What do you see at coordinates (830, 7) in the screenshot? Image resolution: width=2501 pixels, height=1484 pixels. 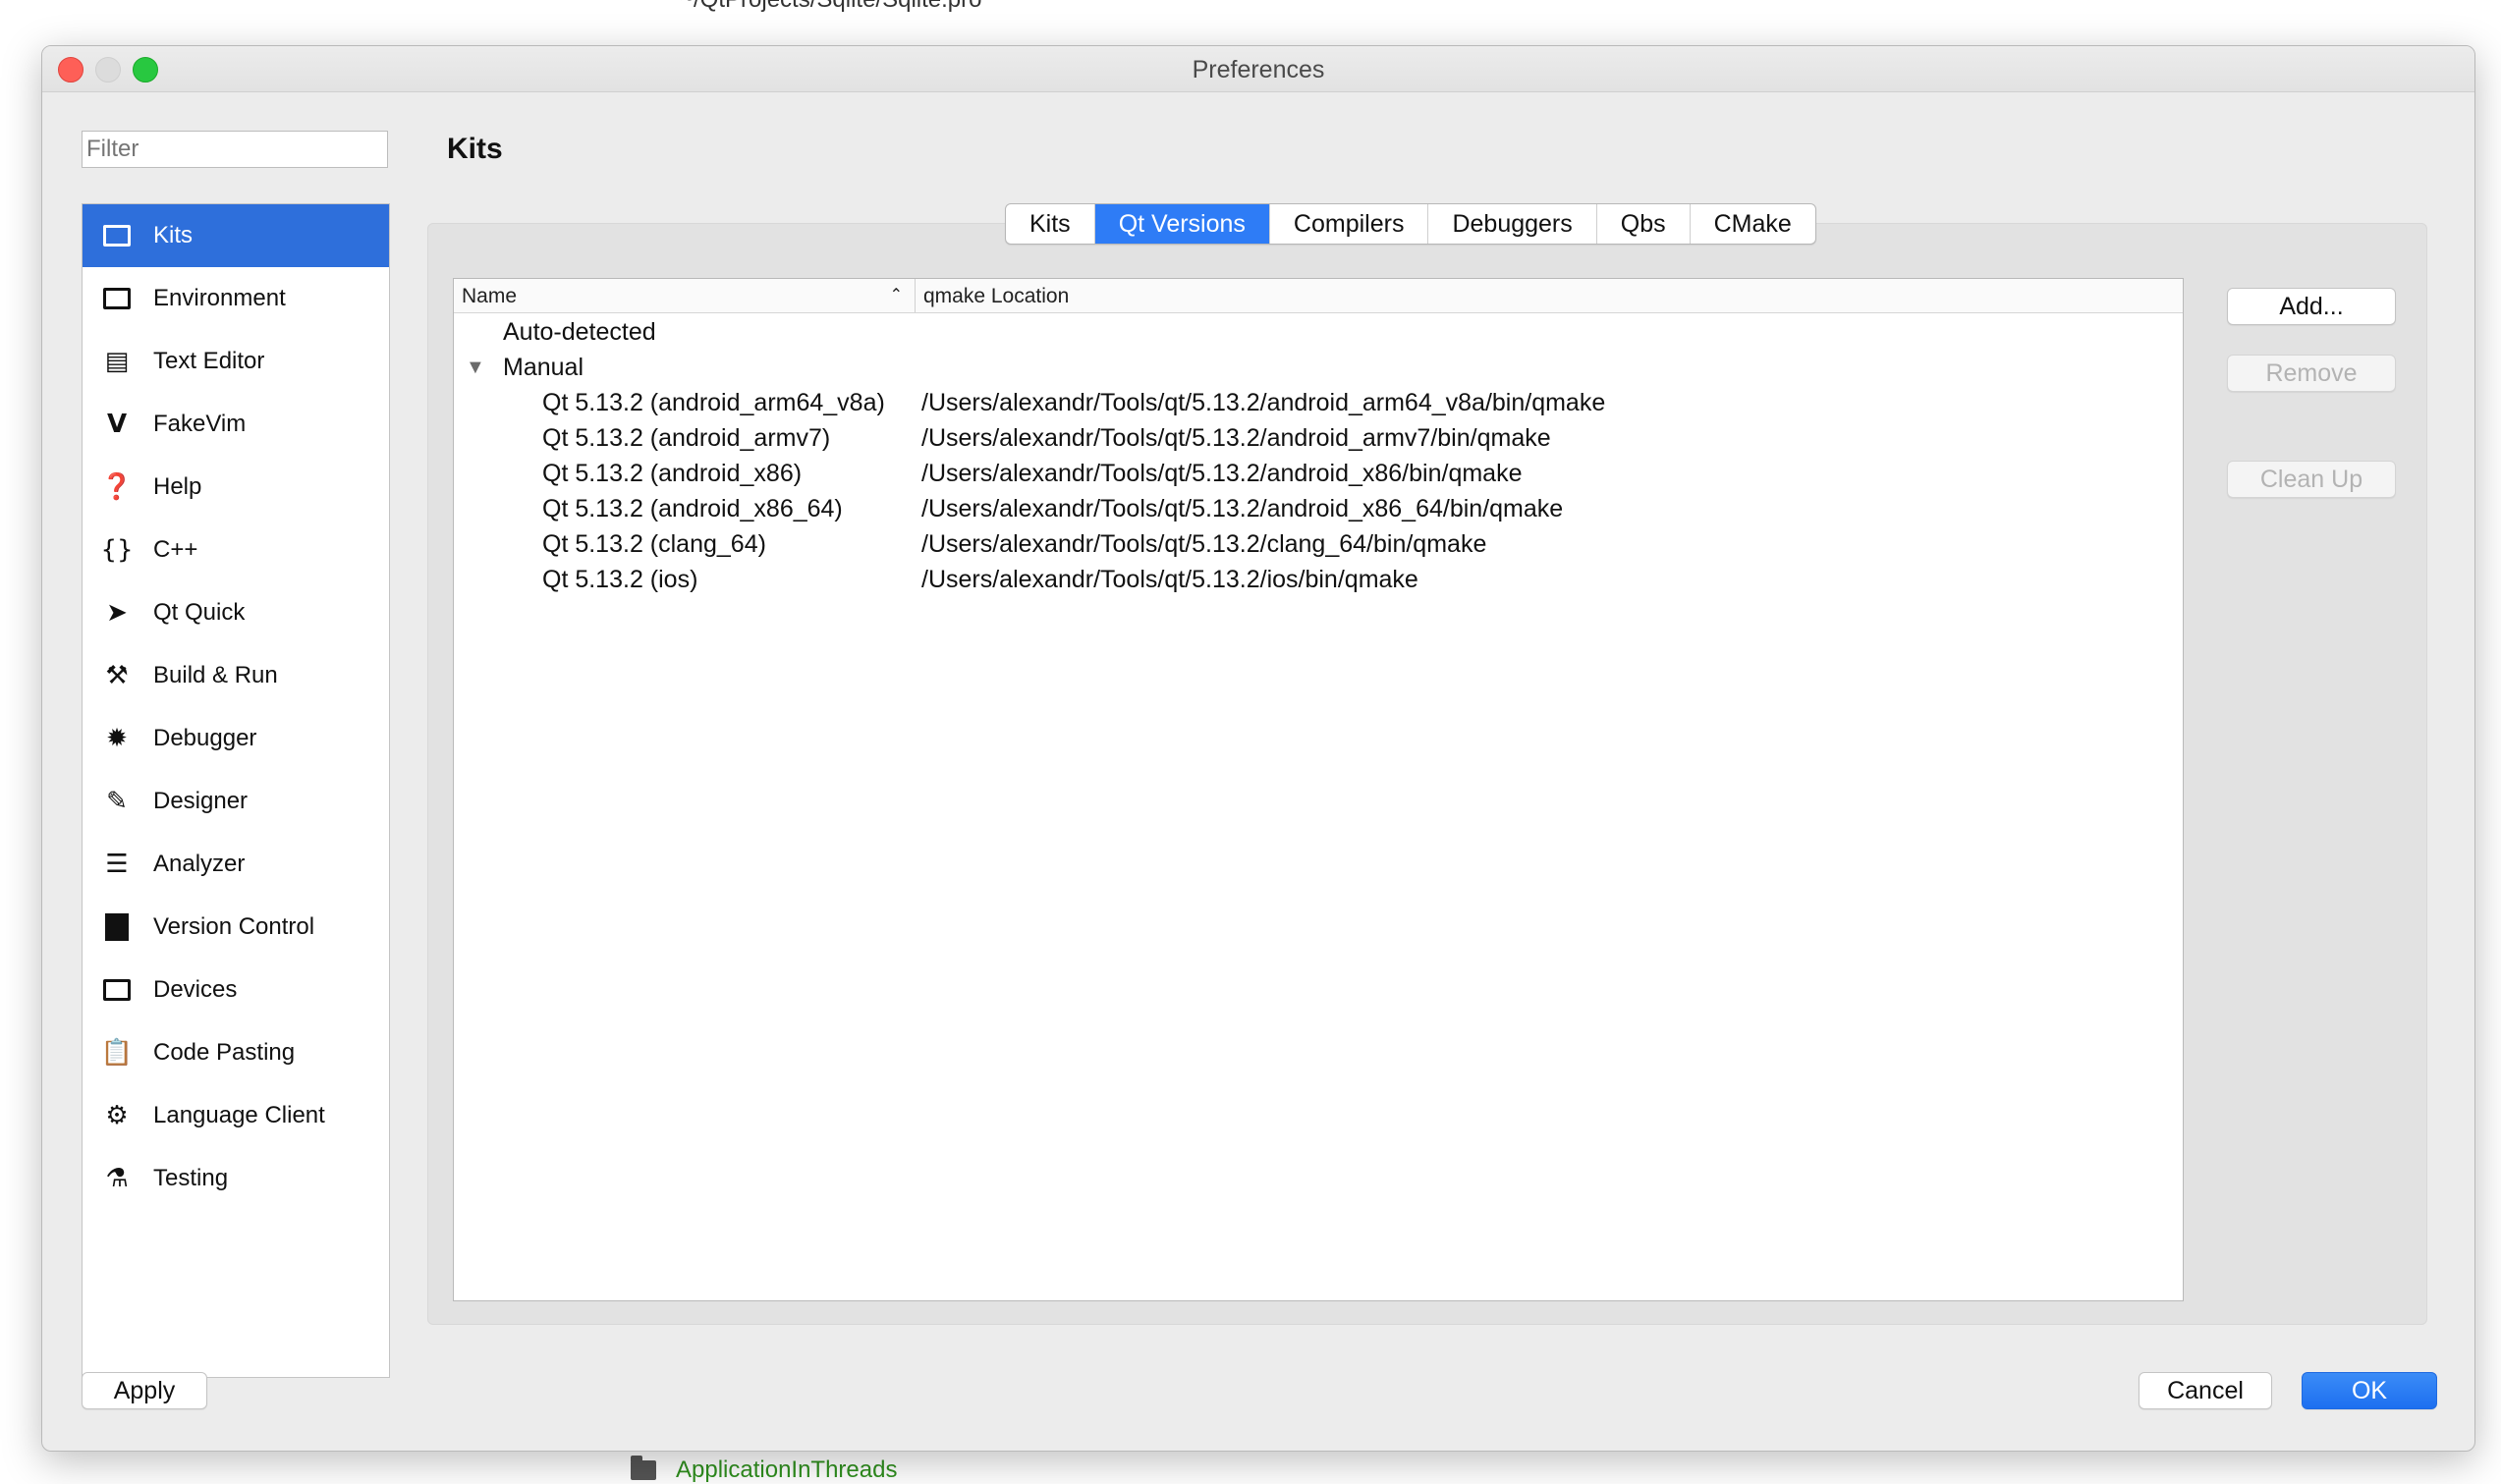 I see `background-project-path: ~/QtProjects/Sqlite/Sqlite.pro` at bounding box center [830, 7].